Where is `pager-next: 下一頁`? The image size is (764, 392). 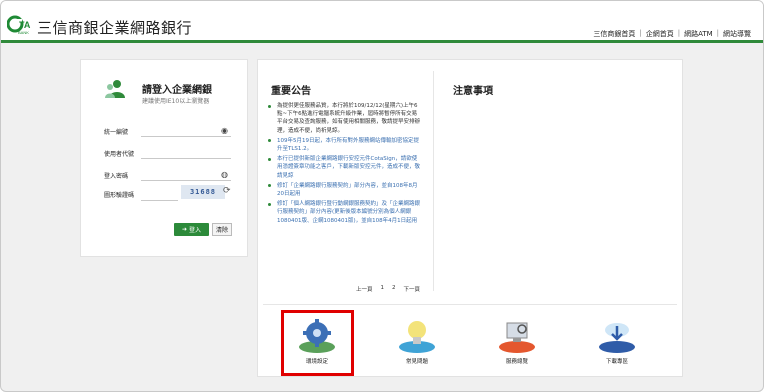
pager-next: 下一頁 is located at coordinates (412, 289).